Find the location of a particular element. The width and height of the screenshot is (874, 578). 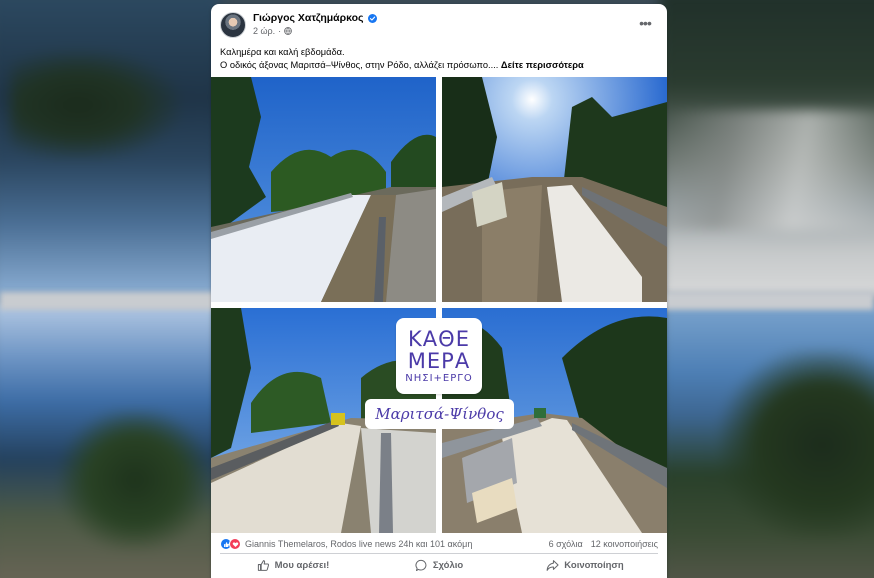

verified-badge-icon is located at coordinates (372, 18).